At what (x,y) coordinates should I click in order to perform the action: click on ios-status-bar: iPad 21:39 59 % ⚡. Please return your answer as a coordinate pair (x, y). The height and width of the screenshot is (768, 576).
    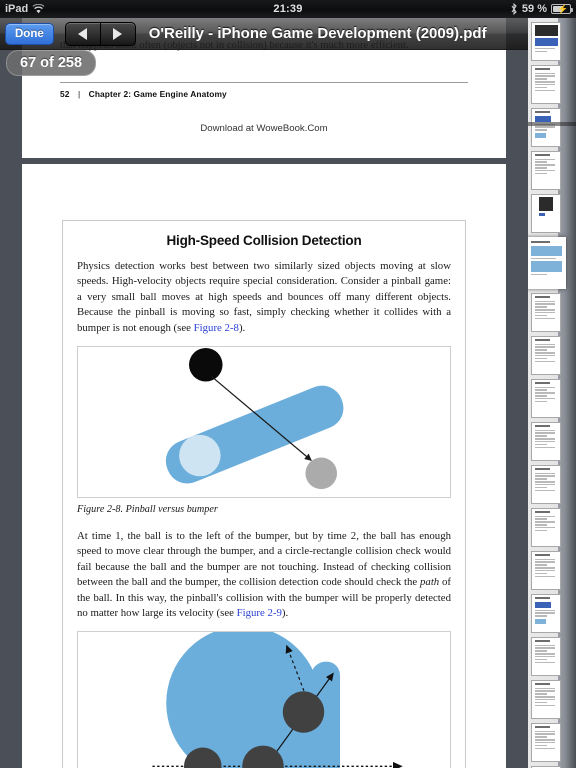
    Looking at the image, I should click on (288, 9).